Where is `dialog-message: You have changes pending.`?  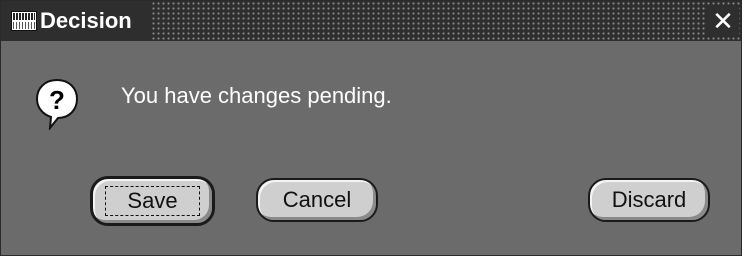
dialog-message: You have changes pending. is located at coordinates (256, 95).